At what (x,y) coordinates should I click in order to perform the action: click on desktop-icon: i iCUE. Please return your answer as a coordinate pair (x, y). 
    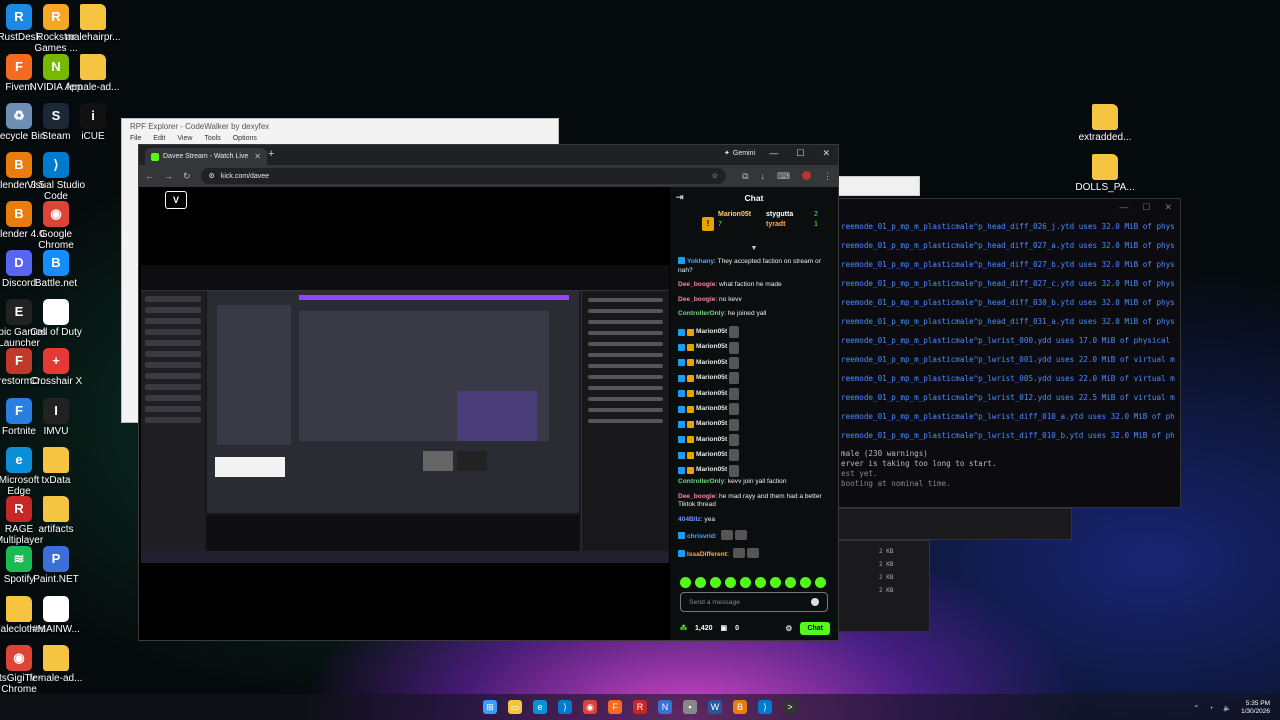
    Looking at the image, I should click on (93, 123).